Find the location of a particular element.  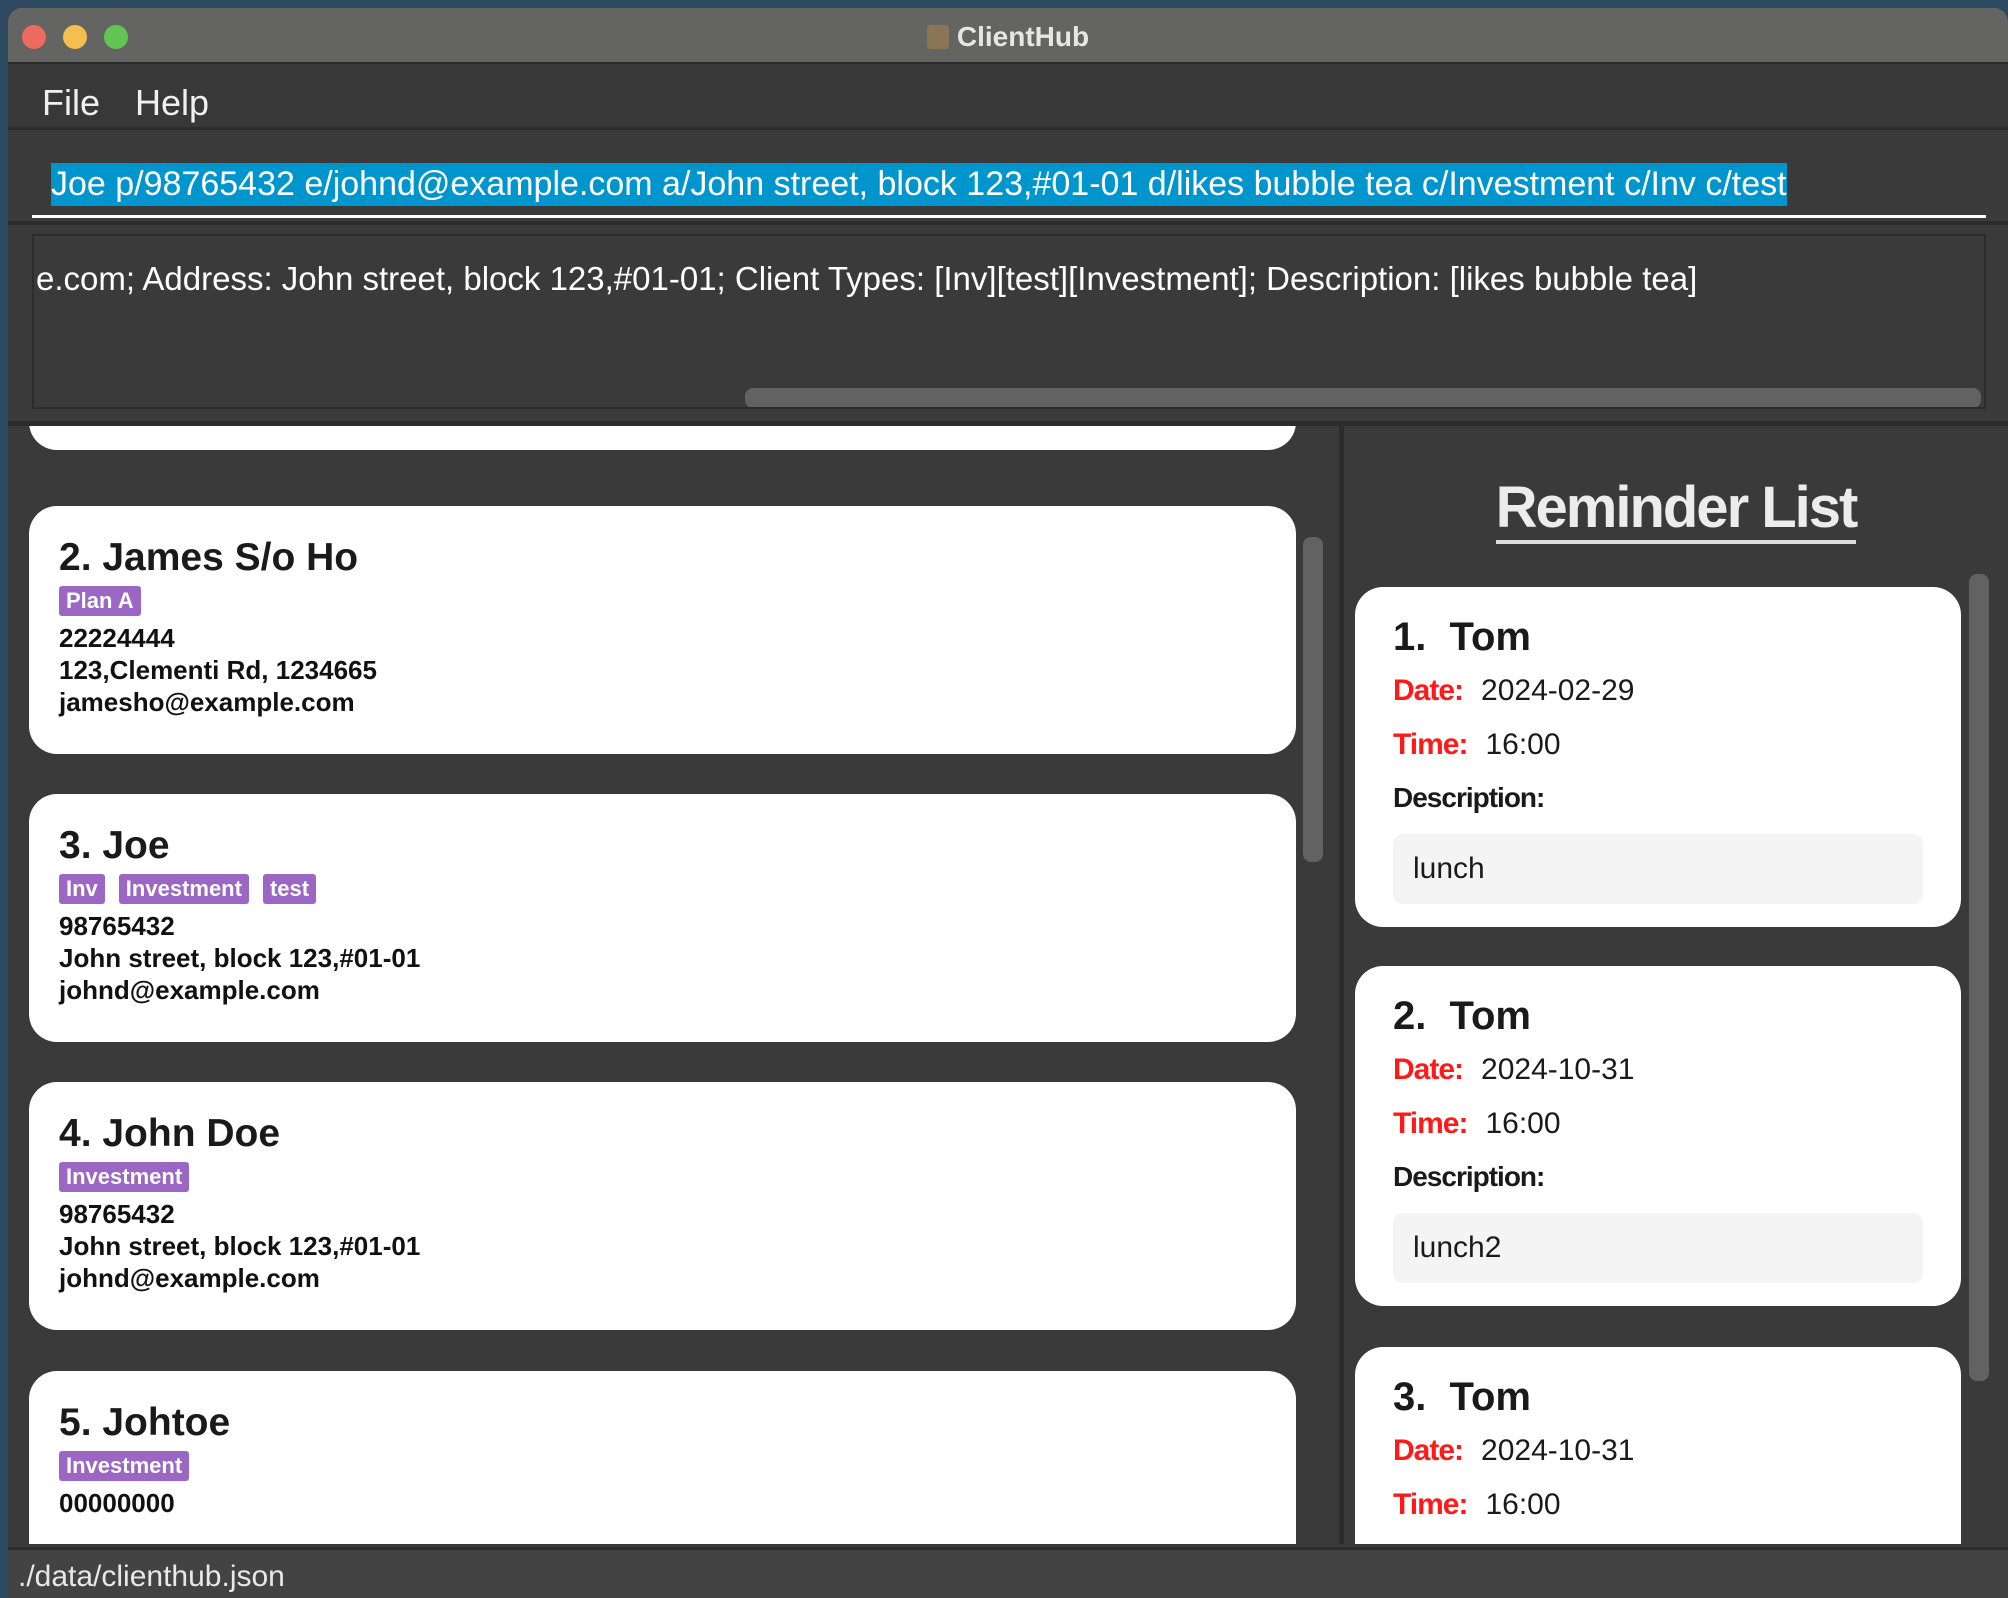

client-address: 123,Clementi Rd, 1234665 is located at coordinates (218, 670).